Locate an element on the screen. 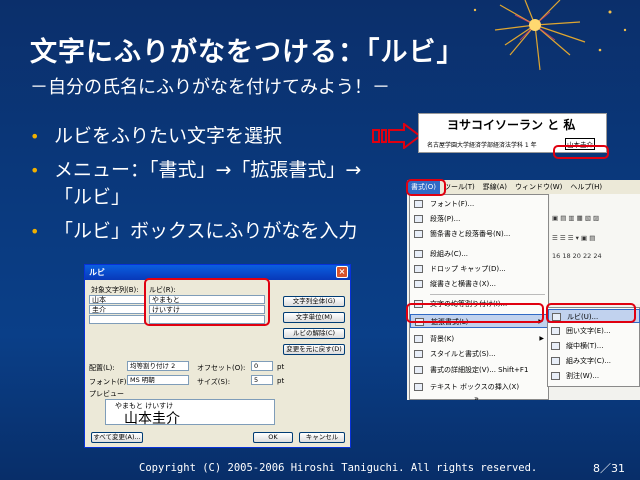 This screenshot has height=480, width=640. page-number: 8／31 is located at coordinates (609, 468).